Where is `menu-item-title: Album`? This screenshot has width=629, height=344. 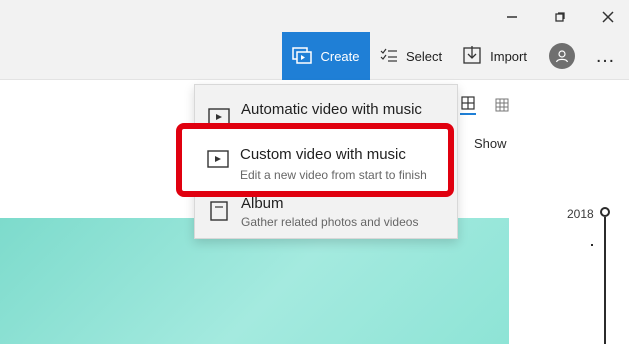
menu-item-title: Album is located at coordinates (262, 203).